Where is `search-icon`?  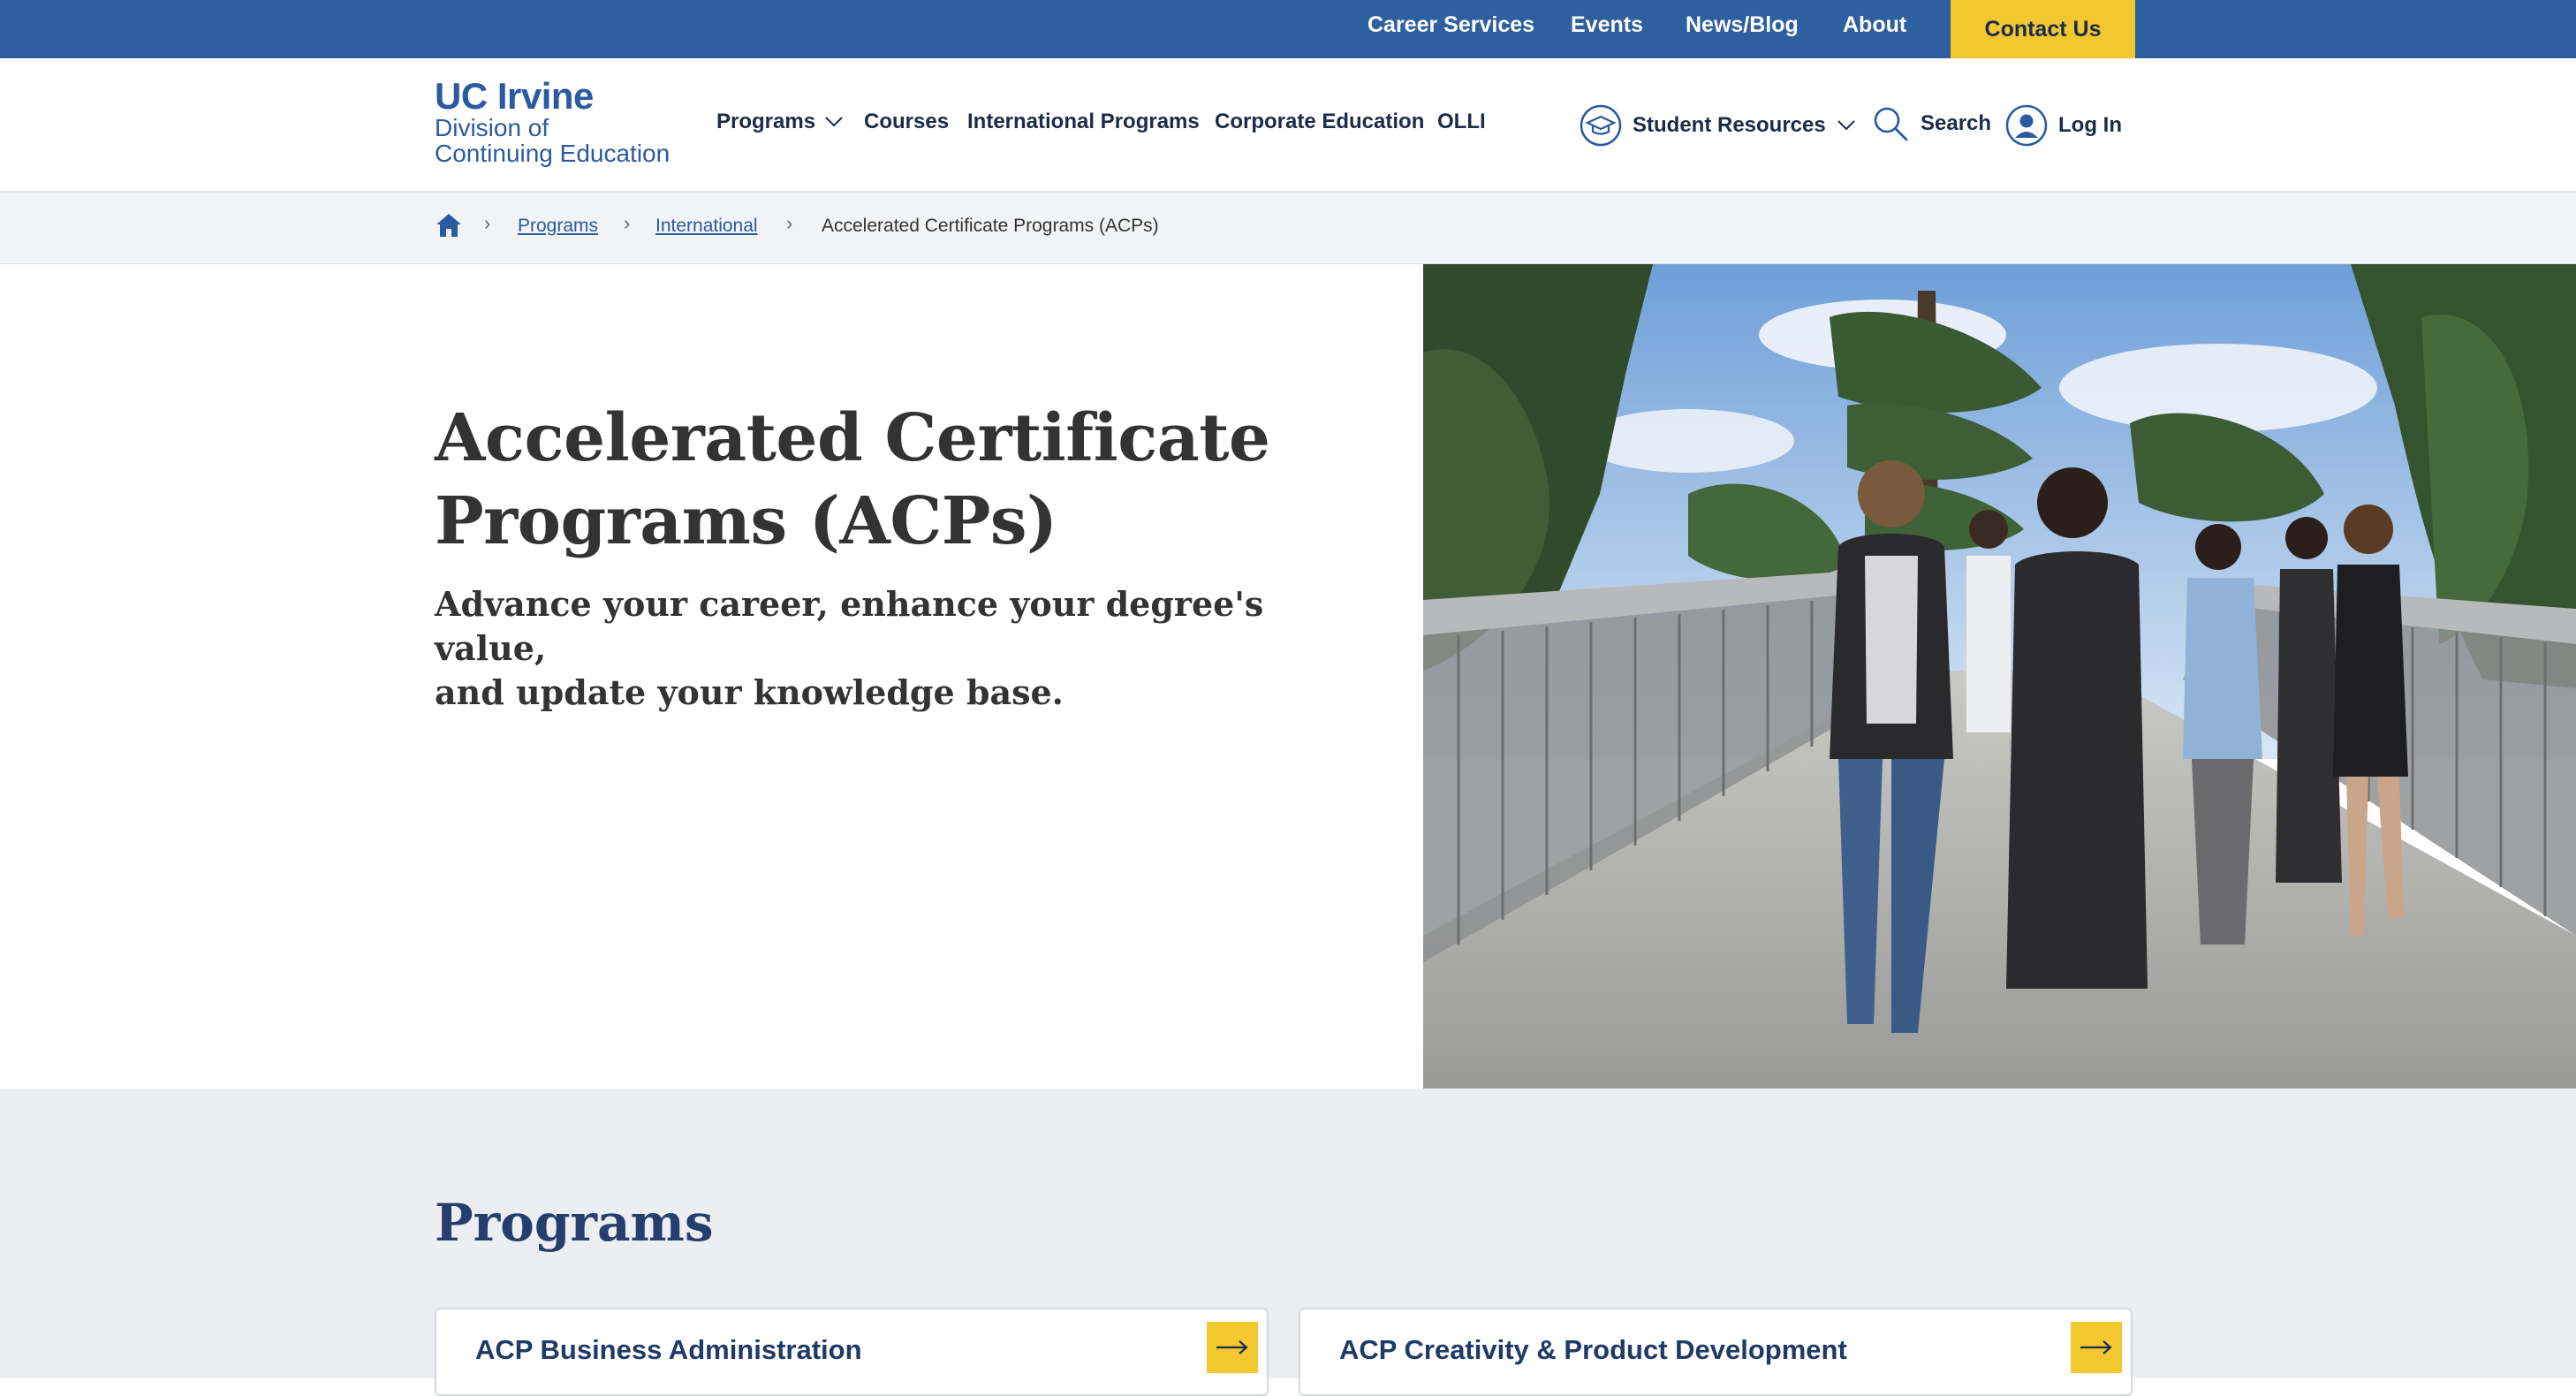 search-icon is located at coordinates (1891, 124).